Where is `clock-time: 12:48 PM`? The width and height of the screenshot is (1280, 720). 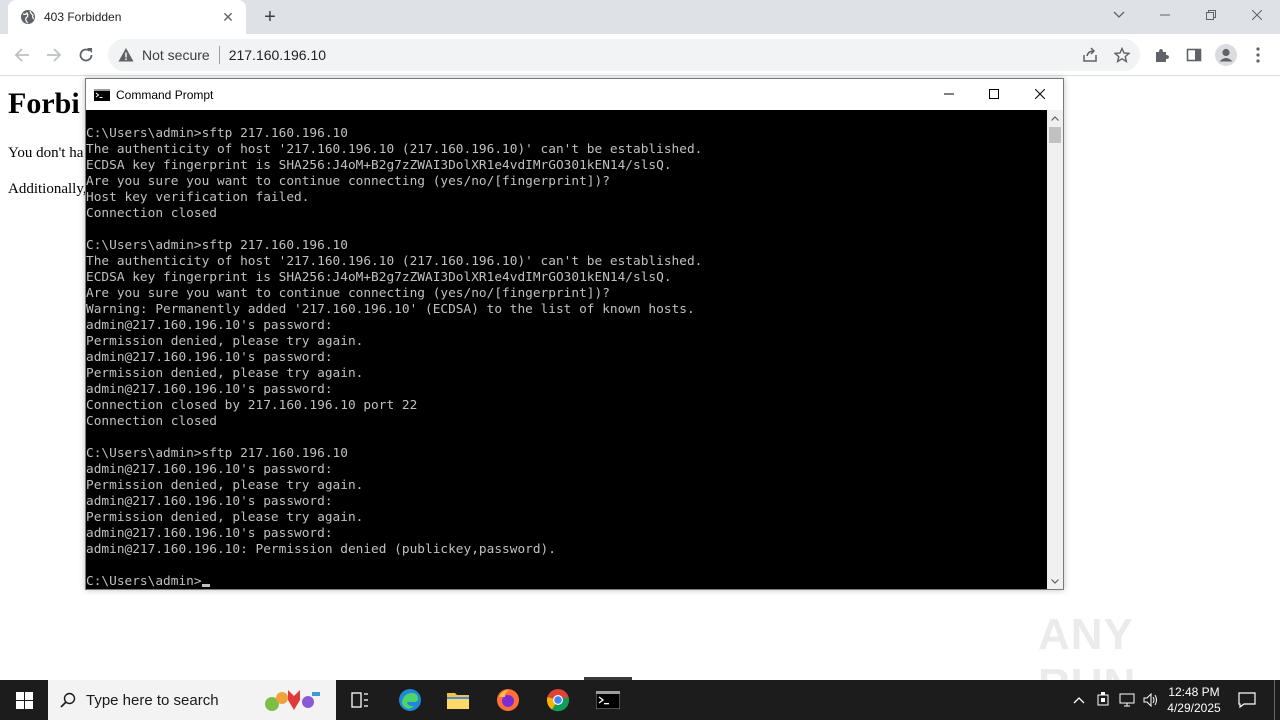 clock-time: 12:48 PM is located at coordinates (1194, 692).